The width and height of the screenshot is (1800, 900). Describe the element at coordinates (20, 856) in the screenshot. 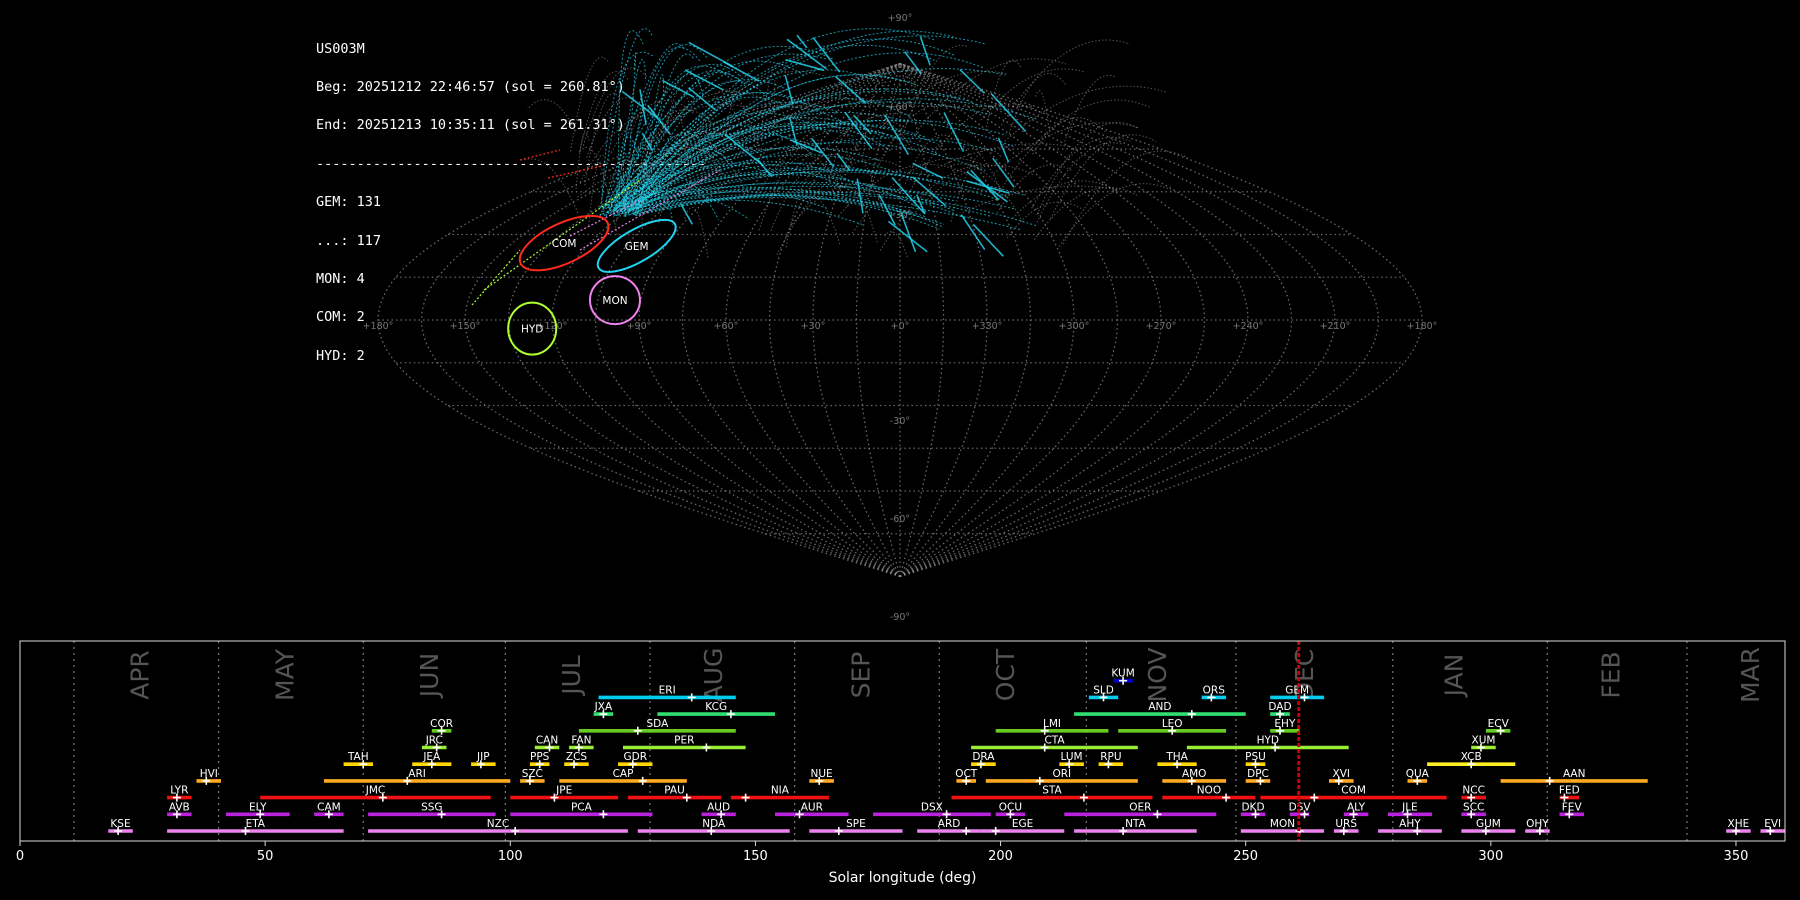

I see `x-tick-label: 0` at that location.